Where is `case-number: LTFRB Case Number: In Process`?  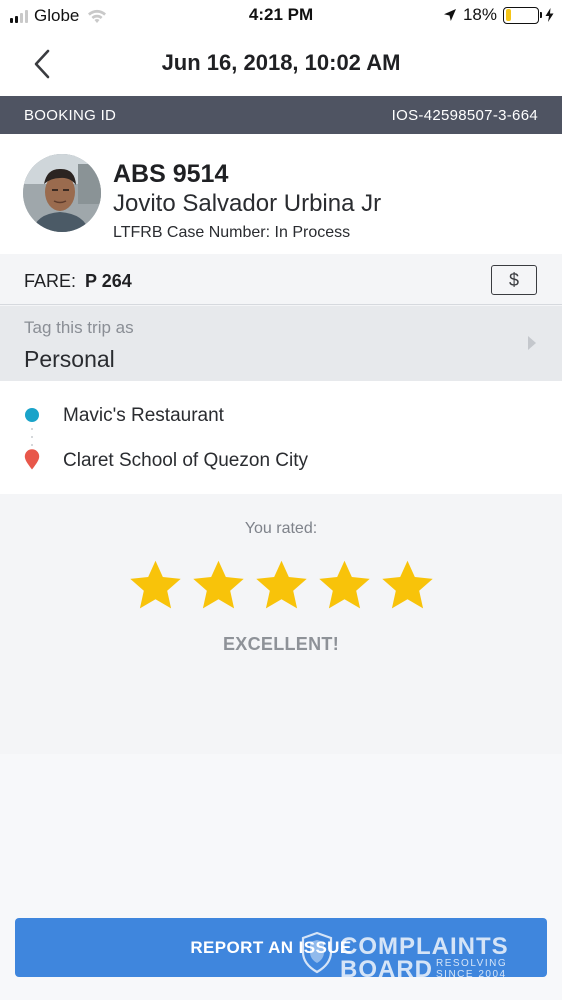
case-number: LTFRB Case Number: In Process is located at coordinates (232, 232).